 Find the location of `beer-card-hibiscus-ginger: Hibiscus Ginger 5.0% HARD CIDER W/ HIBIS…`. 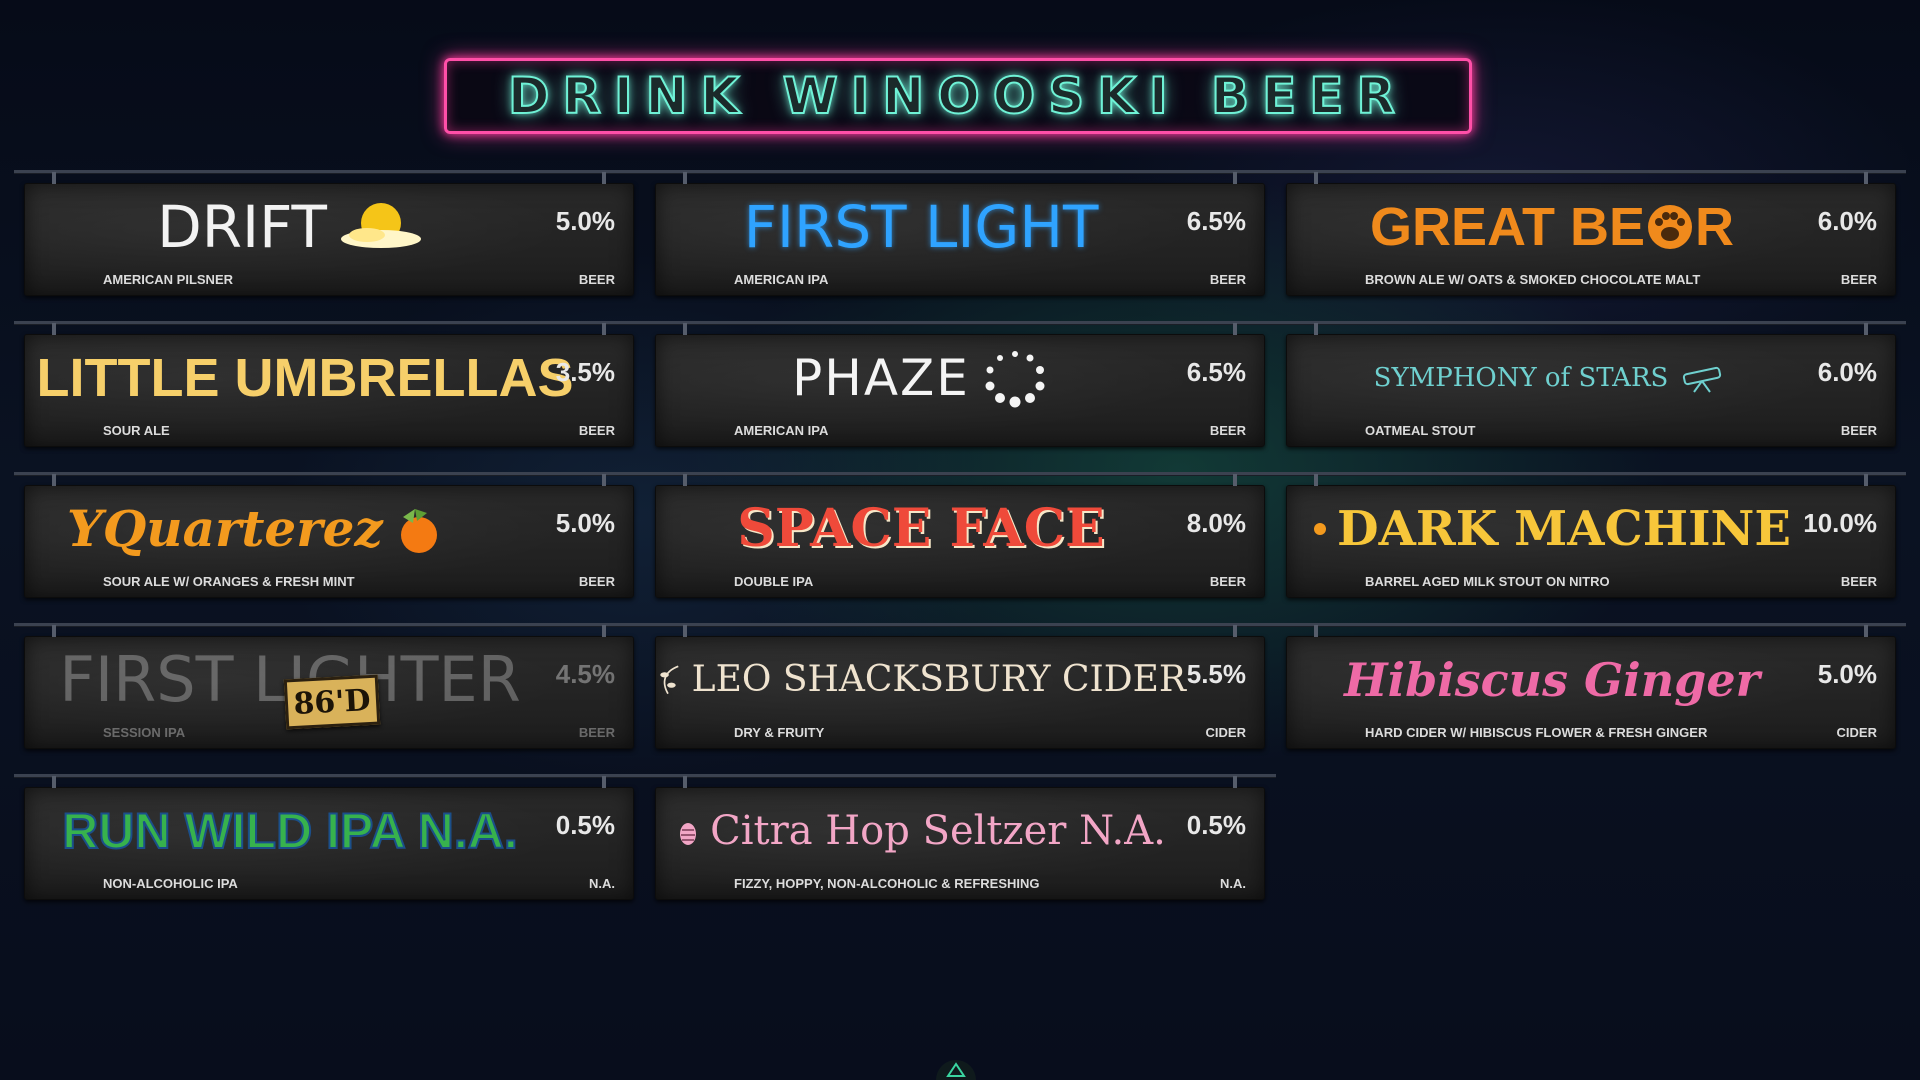

beer-card-hibiscus-ginger: Hibiscus Ginger 5.0% HARD CIDER W/ HIBIS… is located at coordinates (1591, 692).